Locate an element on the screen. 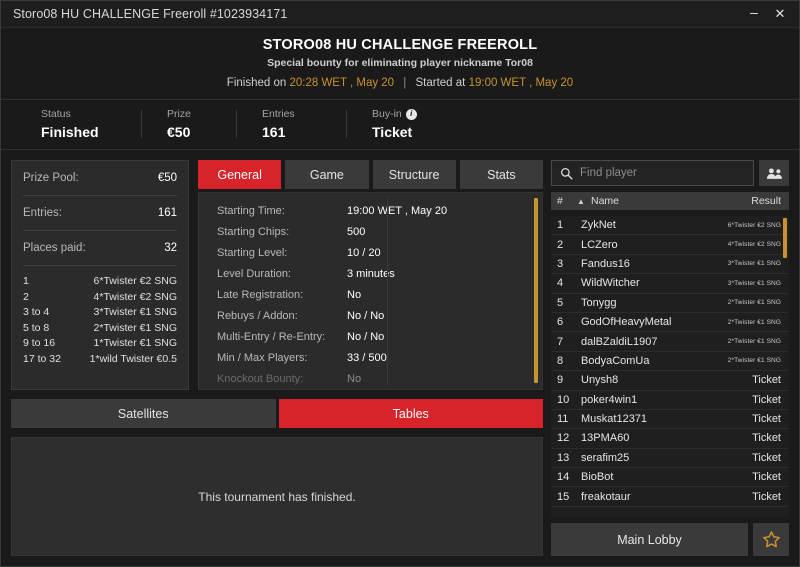 This screenshot has width=800, height=567. search-row is located at coordinates (670, 173).